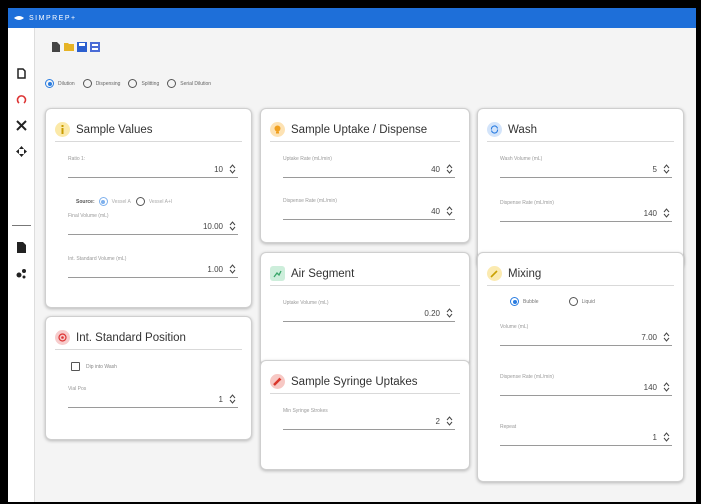  I want to click on mode-serial-dilution: Serial Dilution, so click(189, 83).